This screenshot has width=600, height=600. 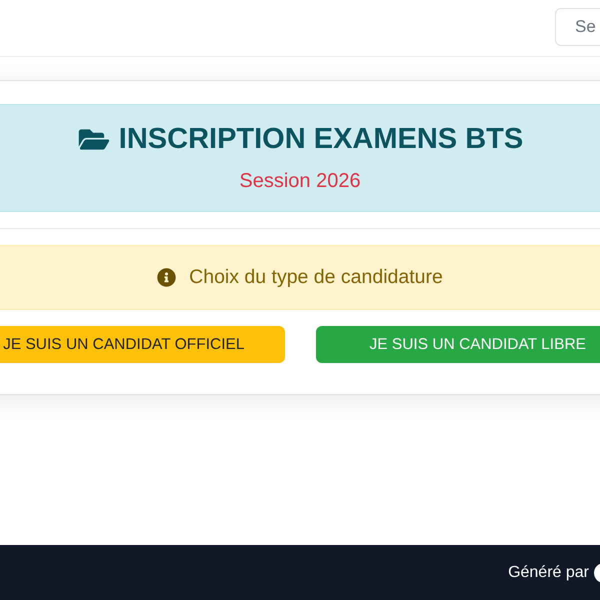 What do you see at coordinates (321, 139) in the screenshot?
I see `page-title: INSCRIPTION EXAMENS BTS` at bounding box center [321, 139].